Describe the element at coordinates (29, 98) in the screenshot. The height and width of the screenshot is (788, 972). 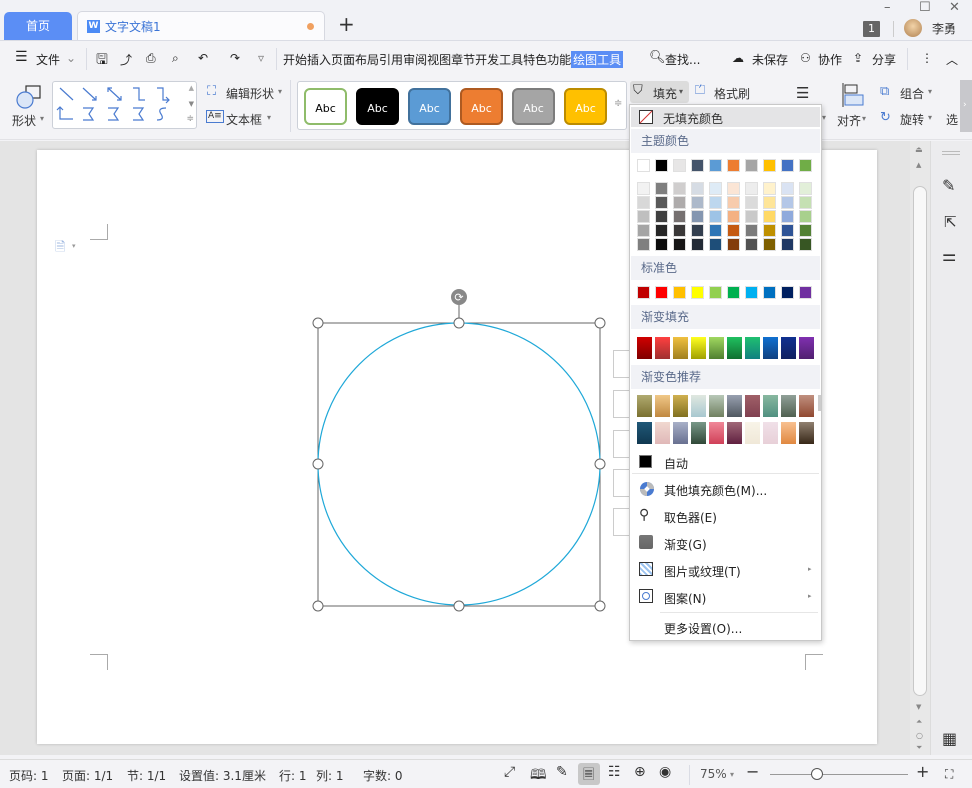
I see `shape-button` at that location.